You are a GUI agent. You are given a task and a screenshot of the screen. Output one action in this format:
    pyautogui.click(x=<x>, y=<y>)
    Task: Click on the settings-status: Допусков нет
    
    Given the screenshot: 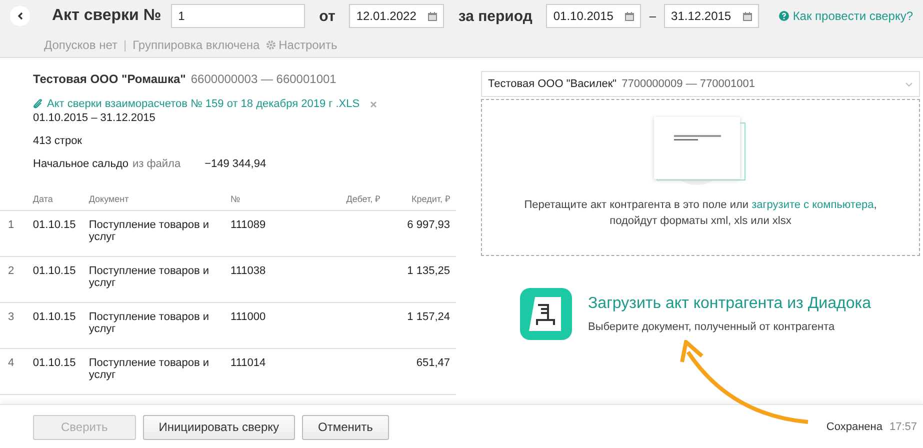 What is the action you would take?
    pyautogui.click(x=81, y=45)
    